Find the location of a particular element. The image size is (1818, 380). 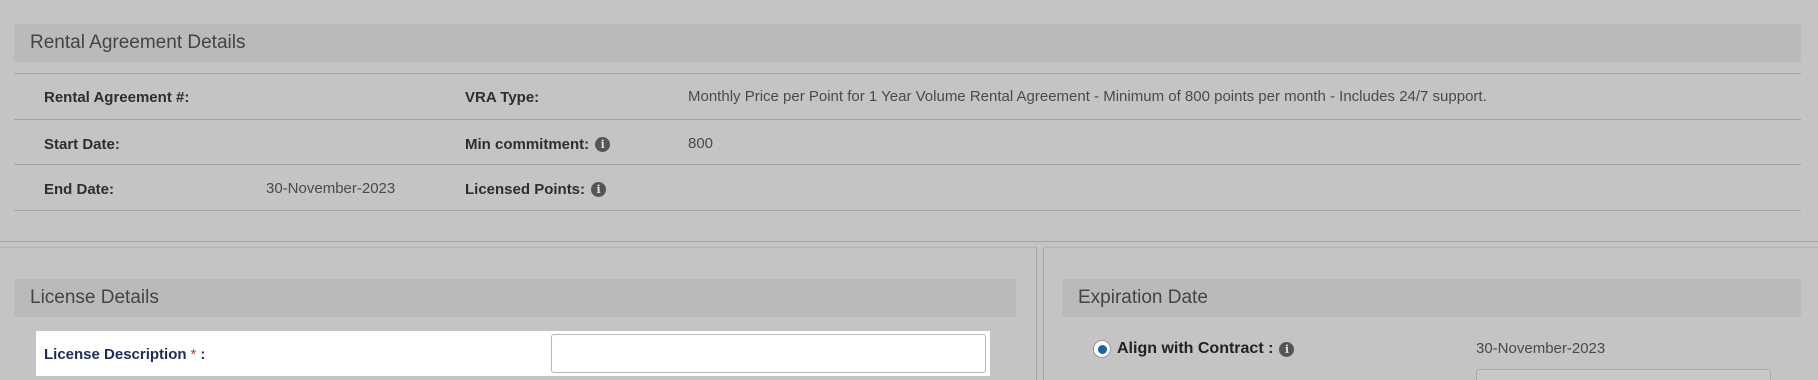

align-with-contract-label: Align with Contract : is located at coordinates (1195, 348).